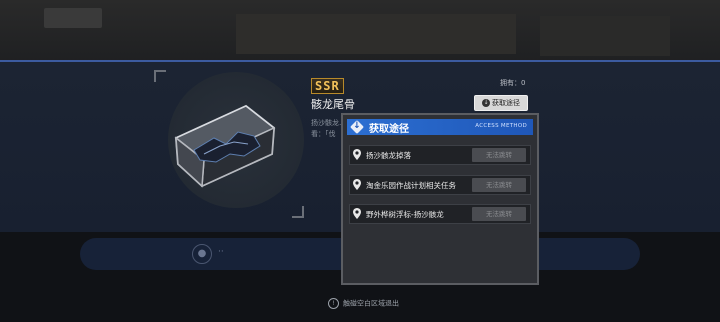 The image size is (720, 322). I want to click on route-row: 淘金乐园作战计划相关任务 无法跳转, so click(440, 185).